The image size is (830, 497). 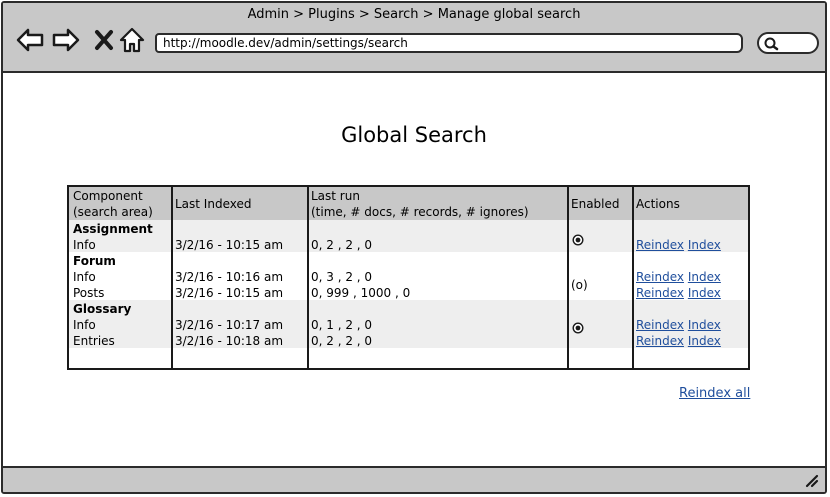 I want to click on url-input: http://moodle.dev/admin/settings/search, so click(x=449, y=43).